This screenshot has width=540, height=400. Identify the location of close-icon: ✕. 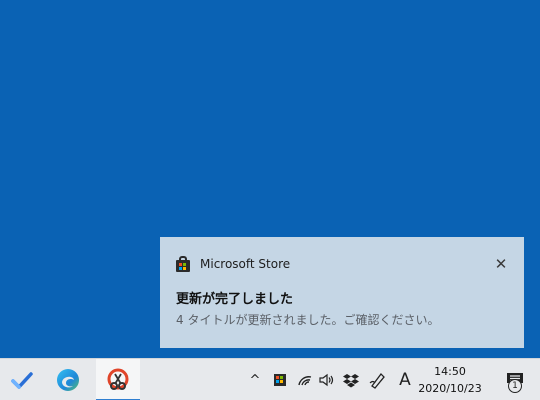
(501, 264).